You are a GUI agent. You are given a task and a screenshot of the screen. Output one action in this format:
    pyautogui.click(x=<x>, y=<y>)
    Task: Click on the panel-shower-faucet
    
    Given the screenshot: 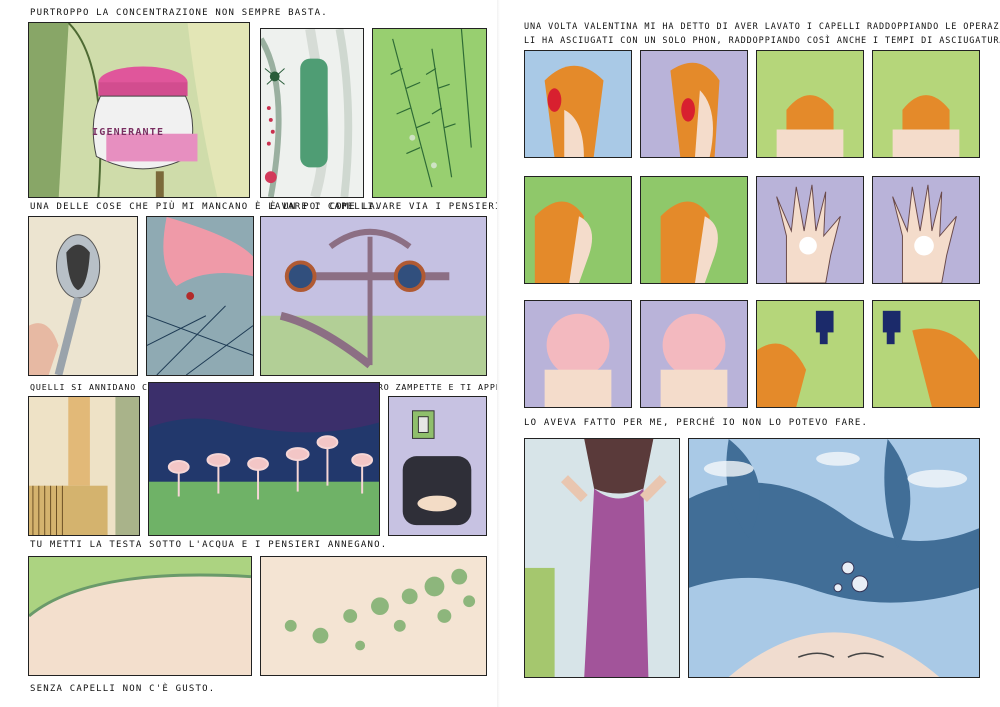 What is the action you would take?
    pyautogui.click(x=373, y=296)
    